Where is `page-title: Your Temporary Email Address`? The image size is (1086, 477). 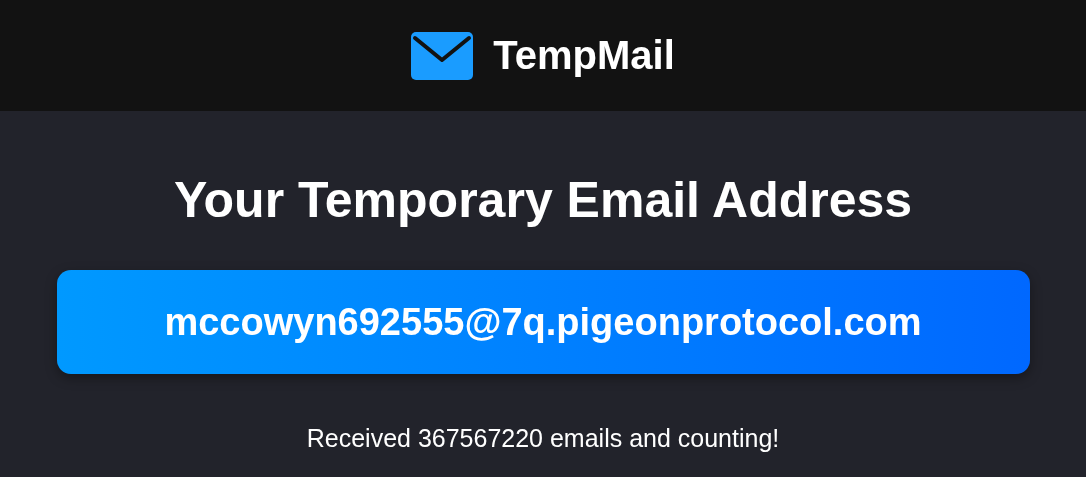
page-title: Your Temporary Email Address is located at coordinates (543, 200).